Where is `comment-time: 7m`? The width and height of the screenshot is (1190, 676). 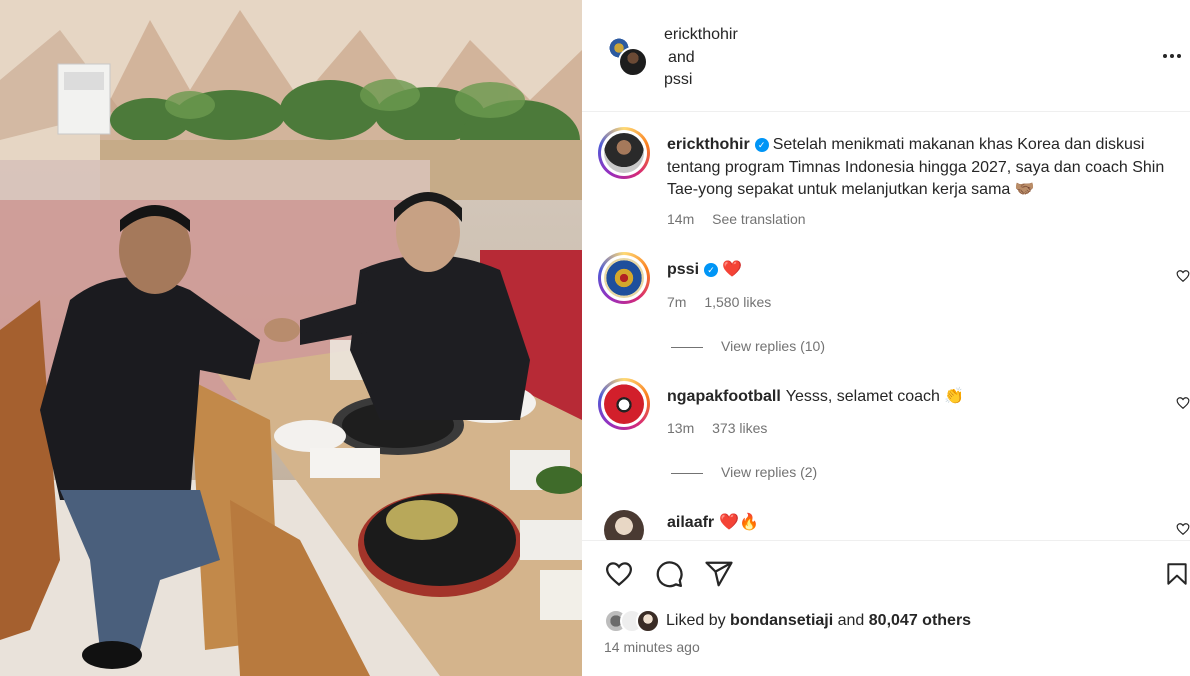 comment-time: 7m is located at coordinates (676, 302).